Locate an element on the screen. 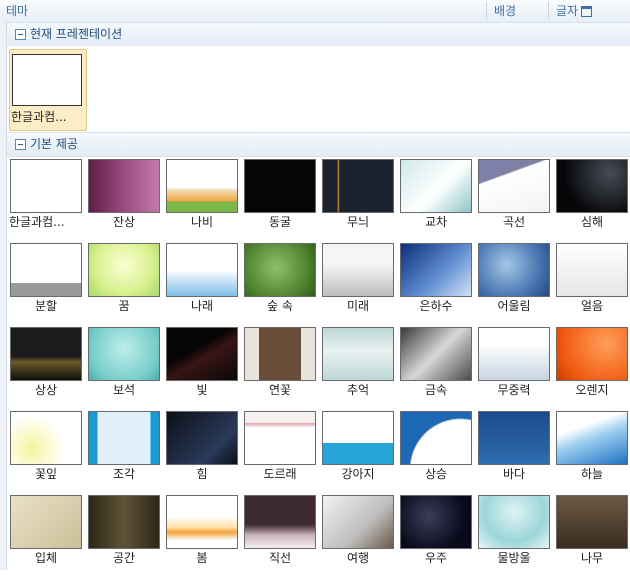  theme-label: 어울림 is located at coordinates (514, 306).